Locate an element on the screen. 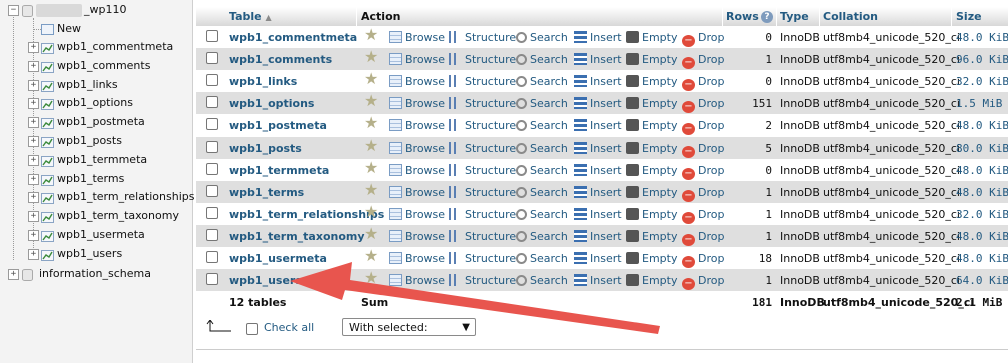 This screenshot has width=1008, height=363. nav-table-item: + wpb1_commentmeta is located at coordinates (96, 47).